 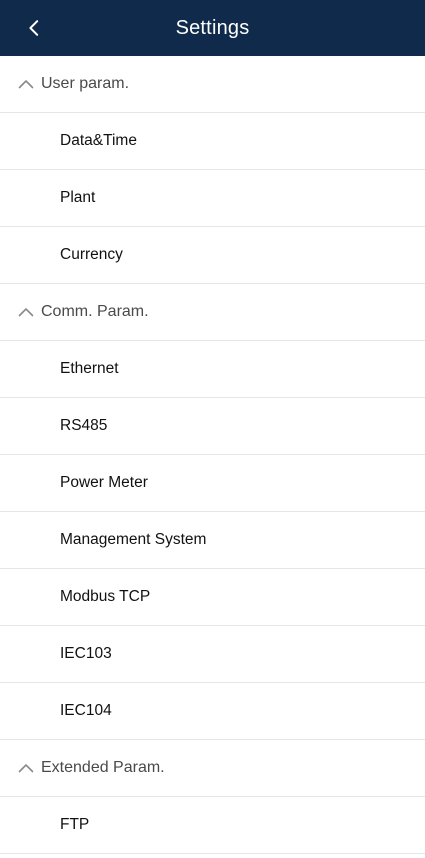 What do you see at coordinates (105, 596) in the screenshot?
I see `settings-item-label: Modbus TCP` at bounding box center [105, 596].